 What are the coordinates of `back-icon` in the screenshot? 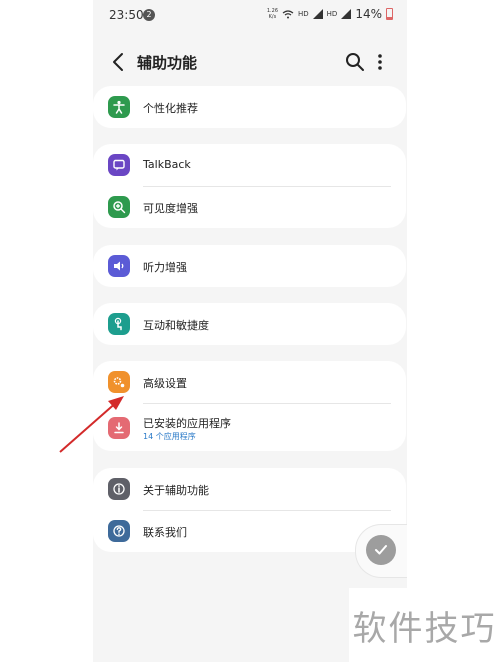 It's located at (119, 62).